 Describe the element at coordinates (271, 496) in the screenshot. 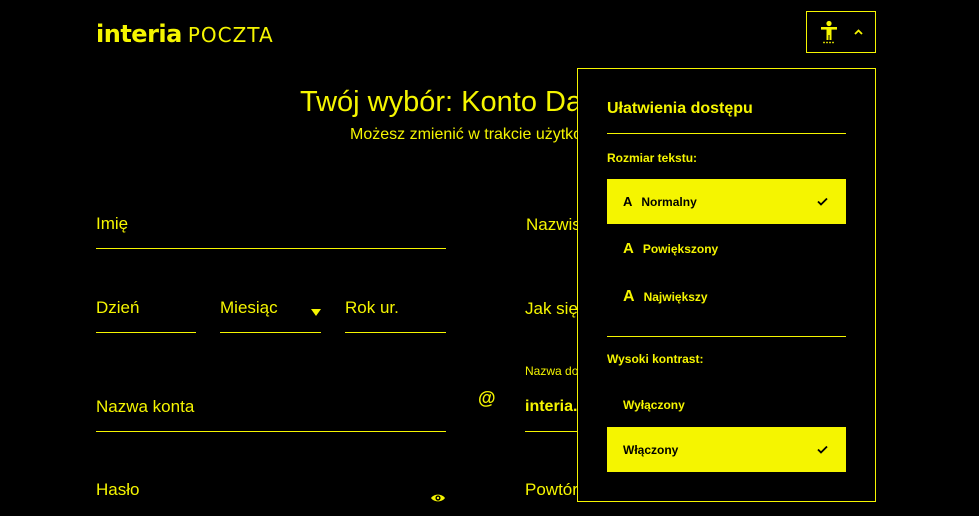

I see `password-field: Hasło` at that location.